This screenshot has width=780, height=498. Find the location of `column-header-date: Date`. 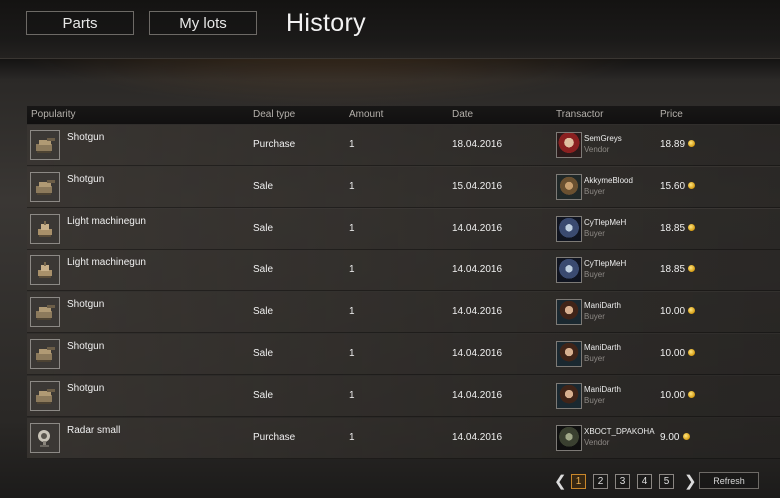

column-header-date: Date is located at coordinates (462, 114).